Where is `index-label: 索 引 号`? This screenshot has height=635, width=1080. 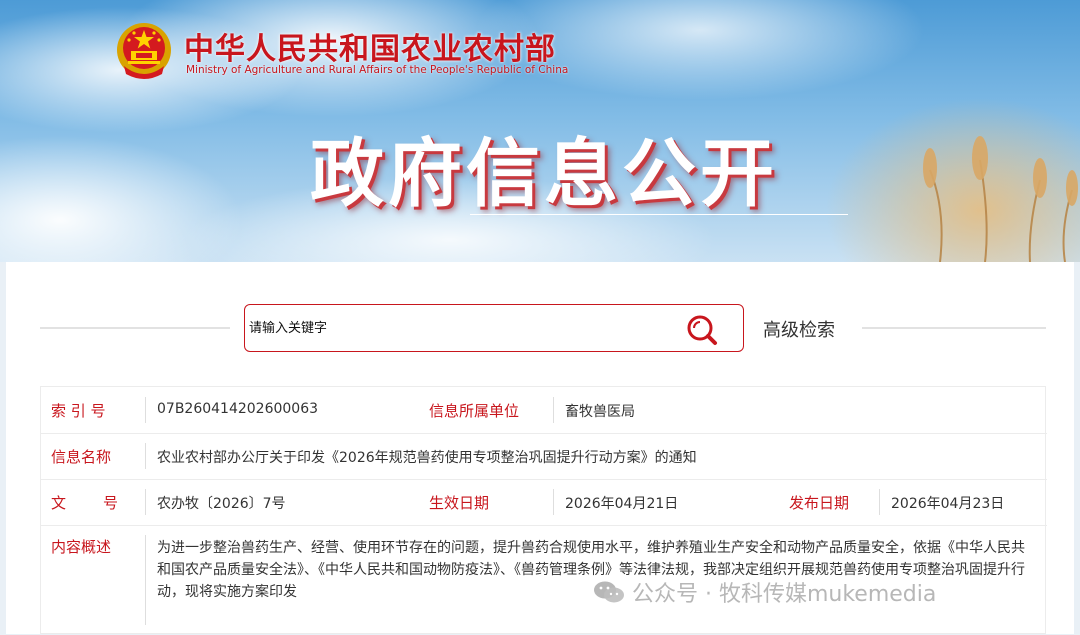 index-label: 索 引 号 is located at coordinates (78, 411).